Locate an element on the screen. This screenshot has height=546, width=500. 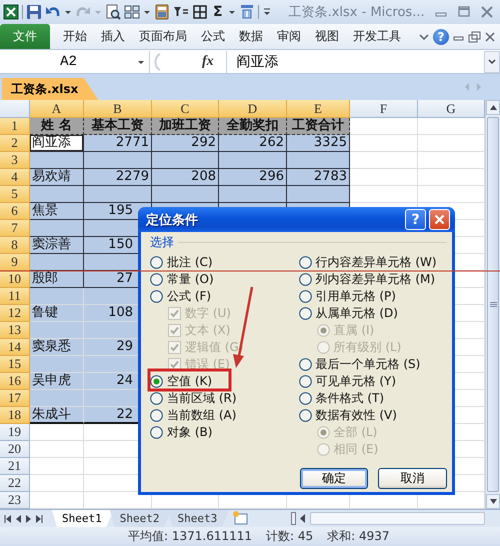
row-header: 14 is located at coordinates (15, 347).